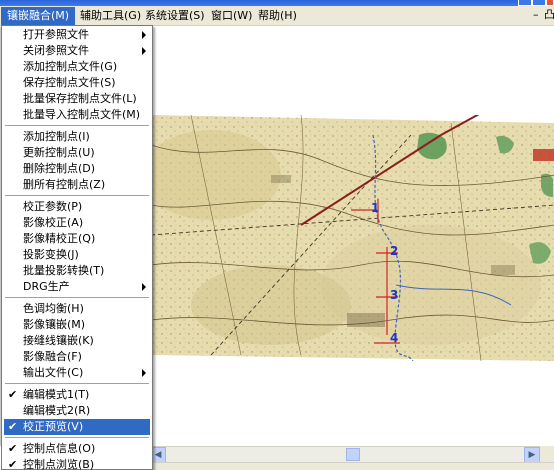 The image size is (554, 470). Describe the element at coordinates (59, 464) in the screenshot. I see `menu-item-label: 控制点浏览(B)` at that location.